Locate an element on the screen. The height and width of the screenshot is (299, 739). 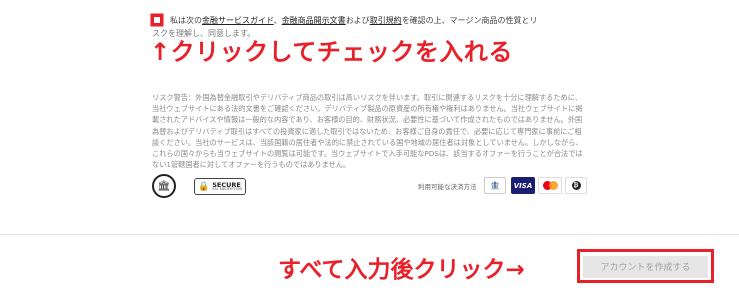
terms-link: 取引規約 is located at coordinates (386, 20).